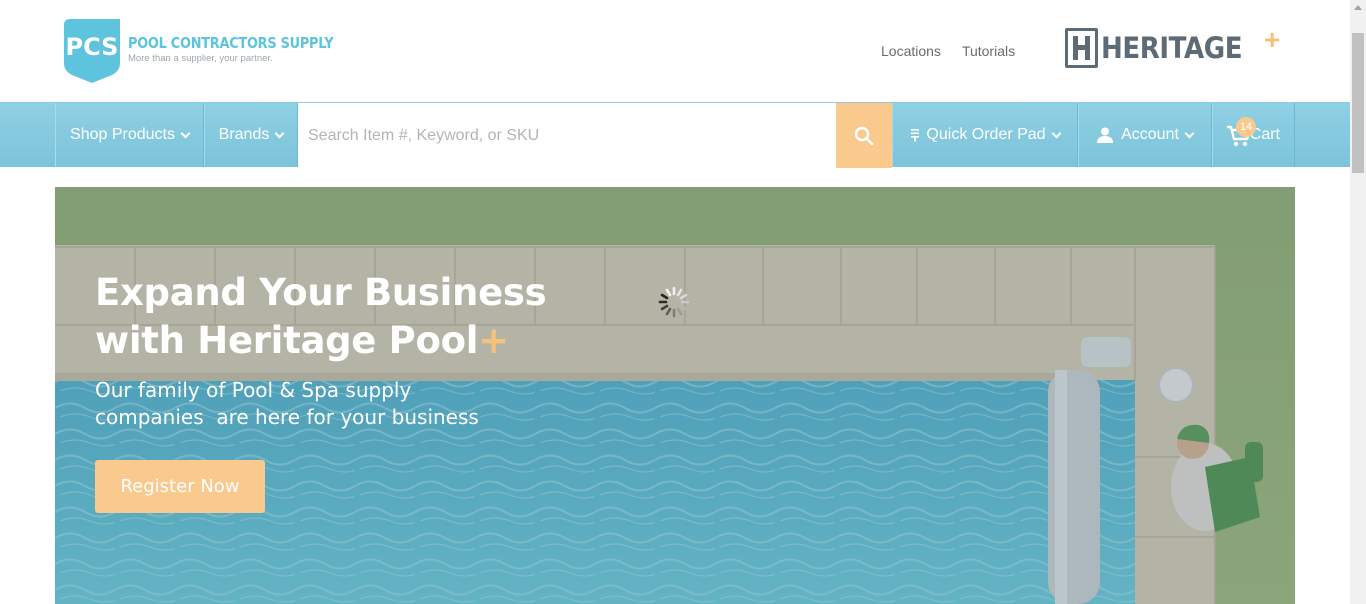  What do you see at coordinates (988, 51) in the screenshot?
I see `tutorials-link: Tutorials` at bounding box center [988, 51].